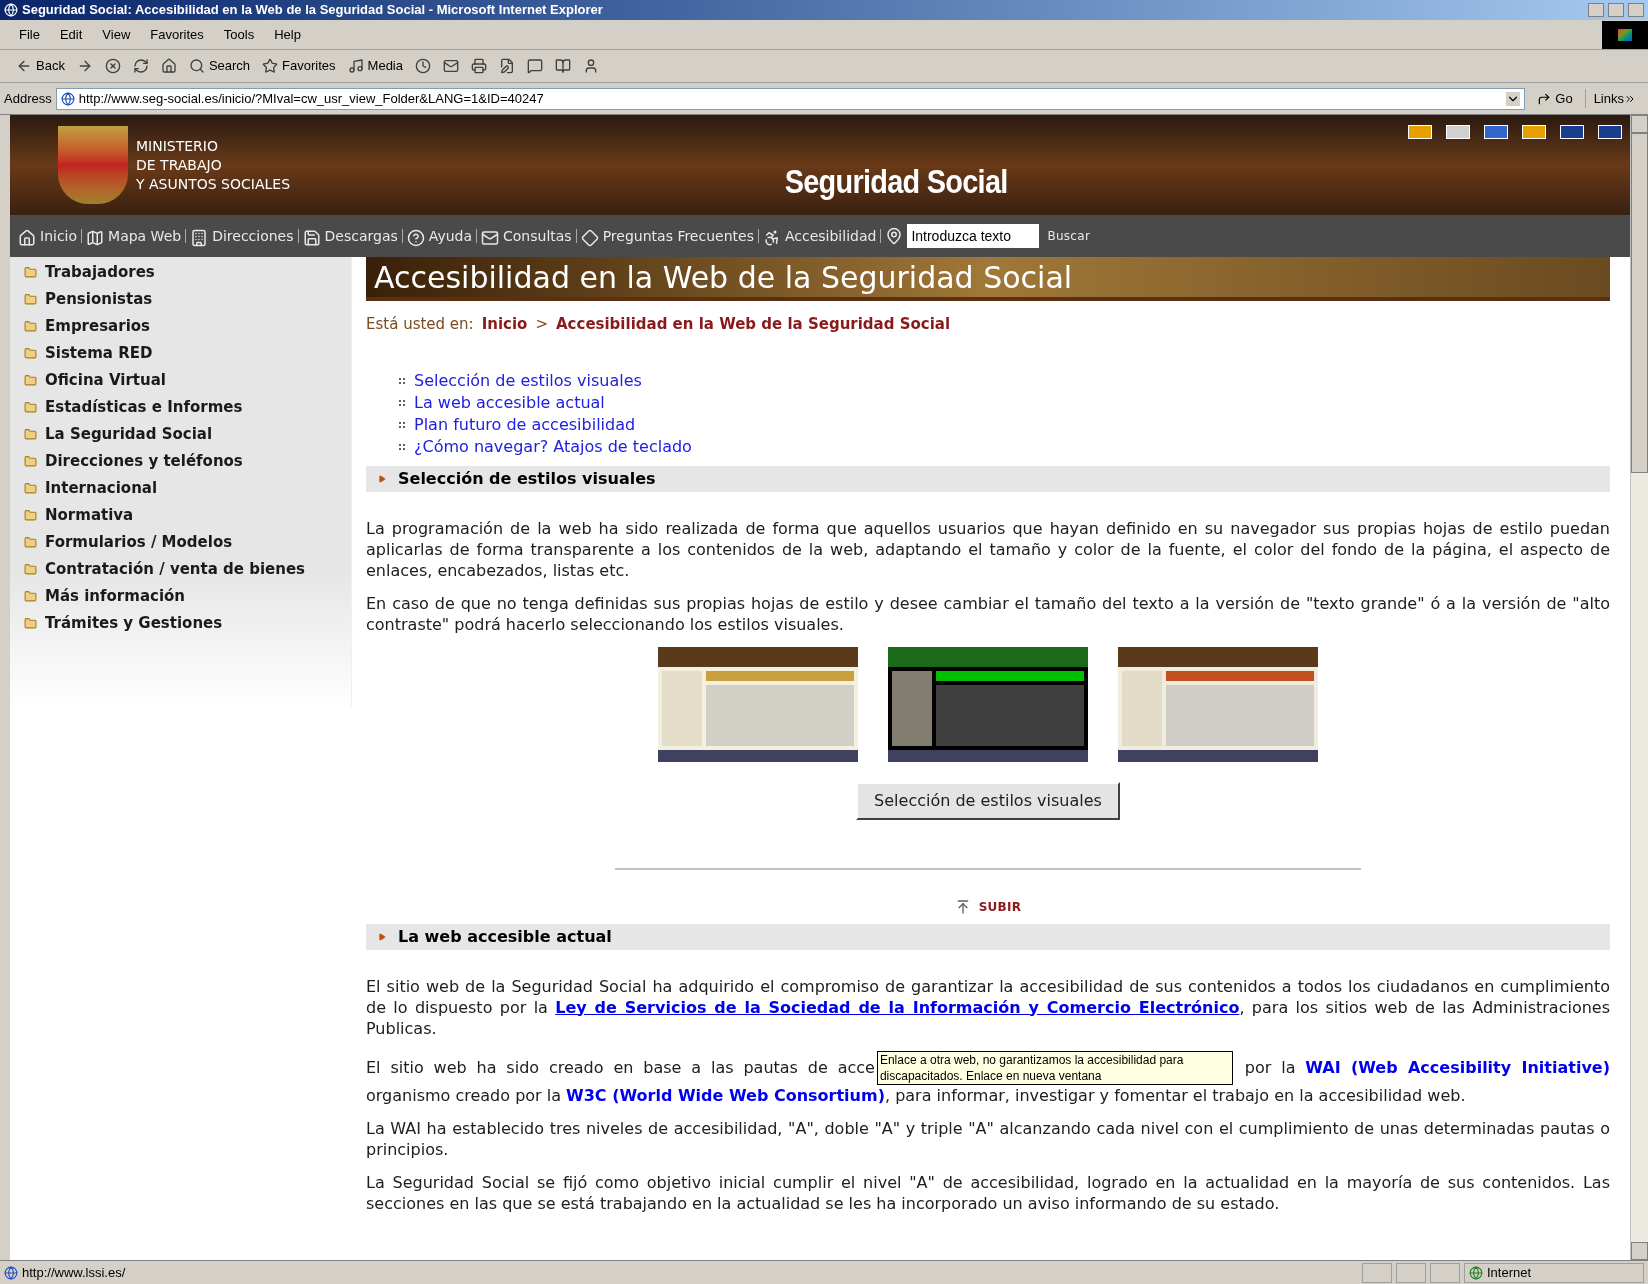 The height and width of the screenshot is (1284, 1648). I want to click on sidebar-item: Direcciones y teléfonos, so click(180, 461).